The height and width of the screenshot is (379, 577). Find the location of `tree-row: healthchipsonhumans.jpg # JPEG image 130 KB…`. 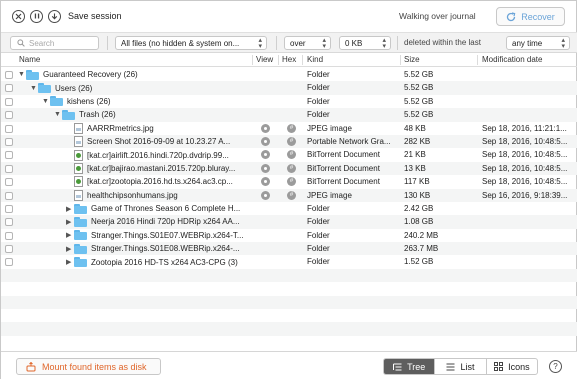

tree-row: healthchipsonhumans.jpg # JPEG image 130 KB… is located at coordinates (289, 195).